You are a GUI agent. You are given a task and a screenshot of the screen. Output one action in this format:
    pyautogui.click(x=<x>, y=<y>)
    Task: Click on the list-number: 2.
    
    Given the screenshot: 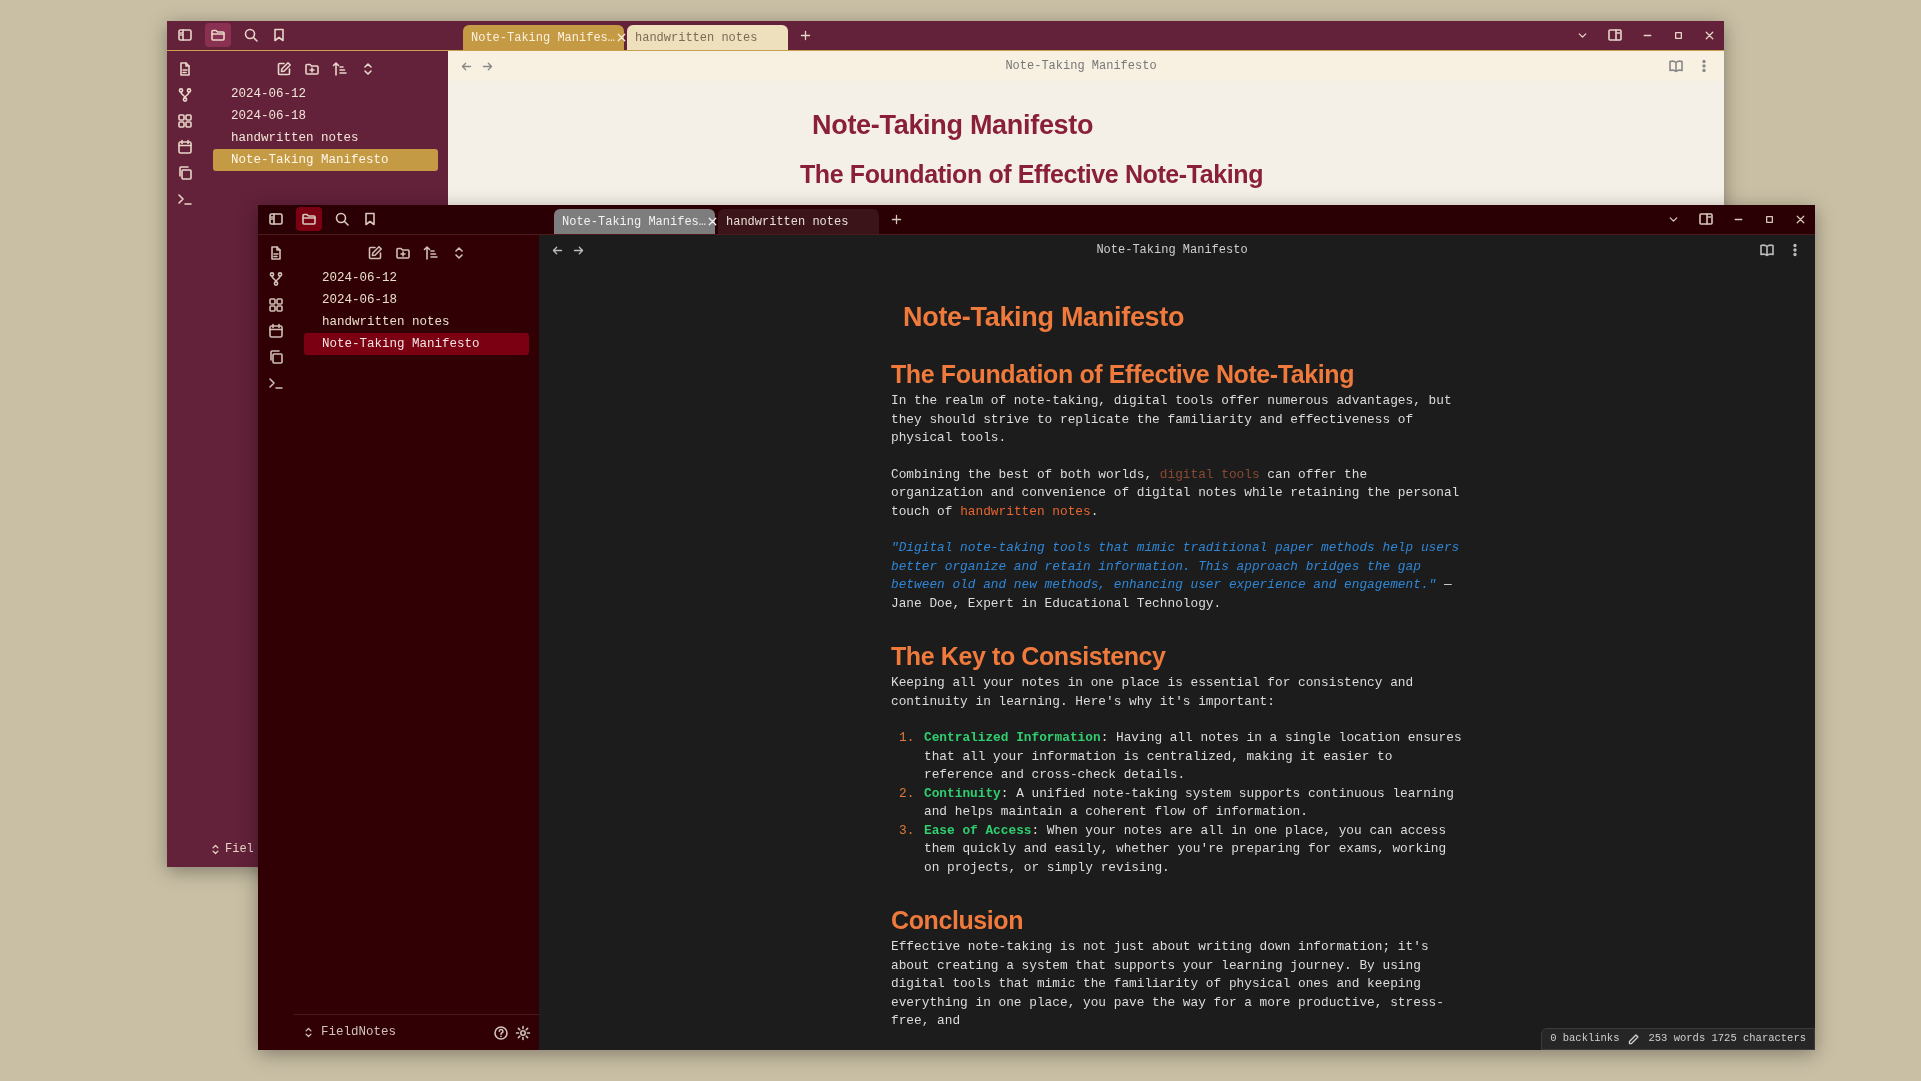 What is the action you would take?
    pyautogui.click(x=907, y=793)
    